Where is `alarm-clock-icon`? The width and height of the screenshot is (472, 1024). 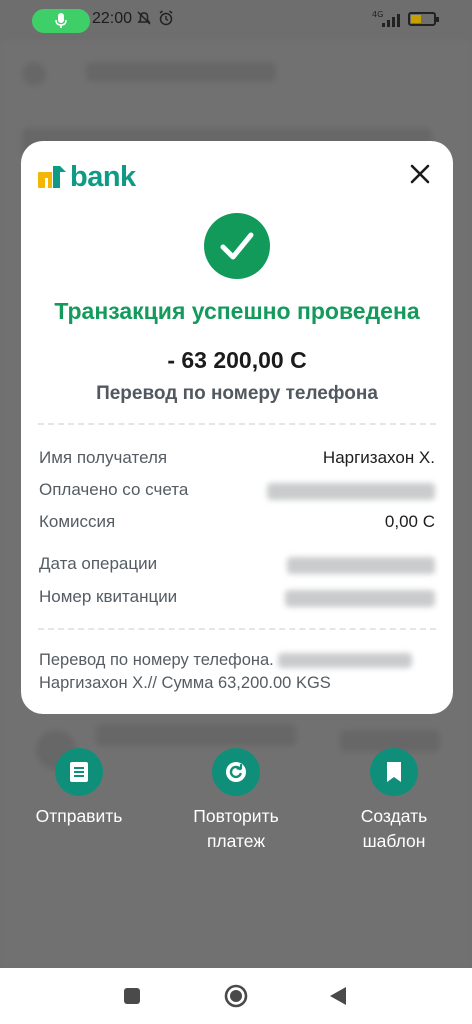
alarm-clock-icon is located at coordinates (166, 18).